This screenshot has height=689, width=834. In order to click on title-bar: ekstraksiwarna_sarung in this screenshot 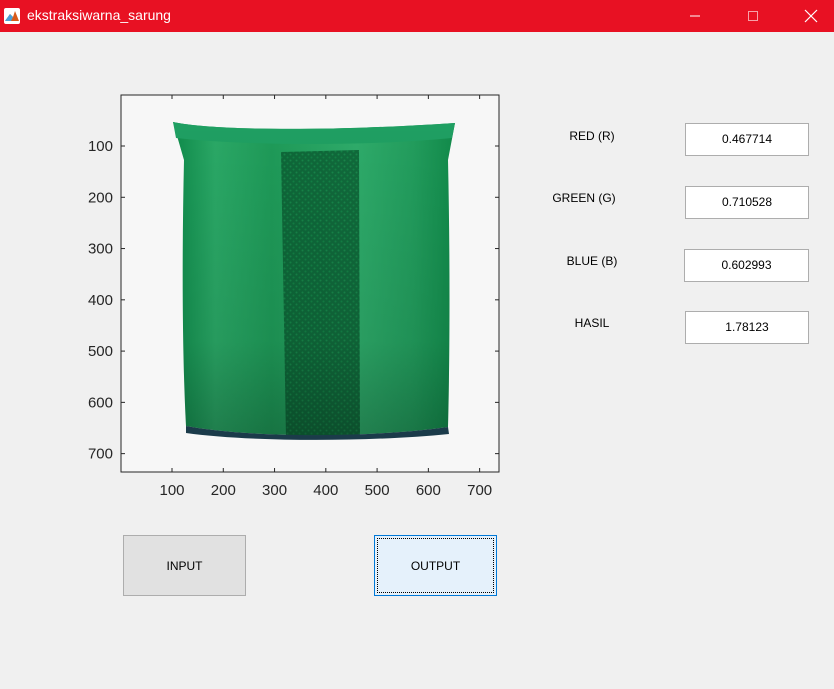, I will do `click(417, 16)`.